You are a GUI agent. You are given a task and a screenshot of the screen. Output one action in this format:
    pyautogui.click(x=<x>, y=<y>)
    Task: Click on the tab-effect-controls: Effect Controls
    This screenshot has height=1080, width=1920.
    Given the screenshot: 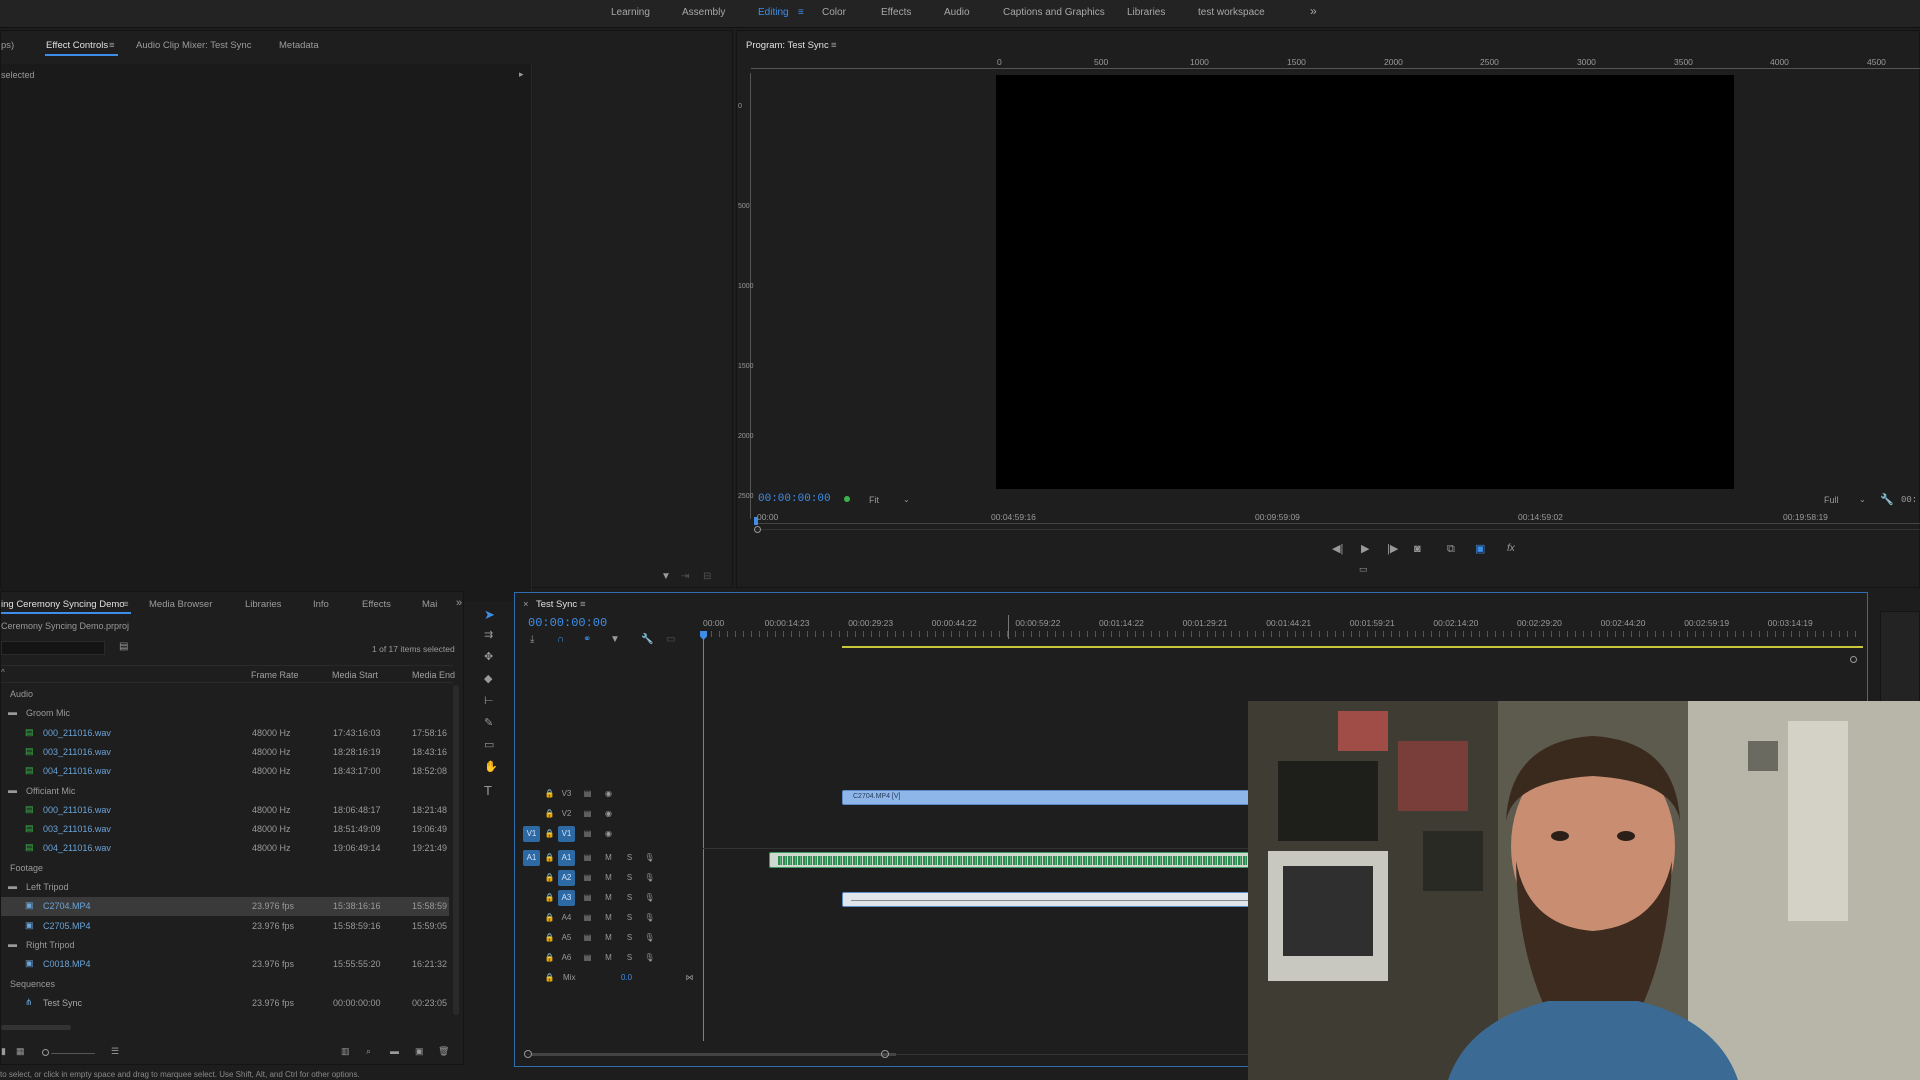 What is the action you would take?
    pyautogui.click(x=77, y=45)
    